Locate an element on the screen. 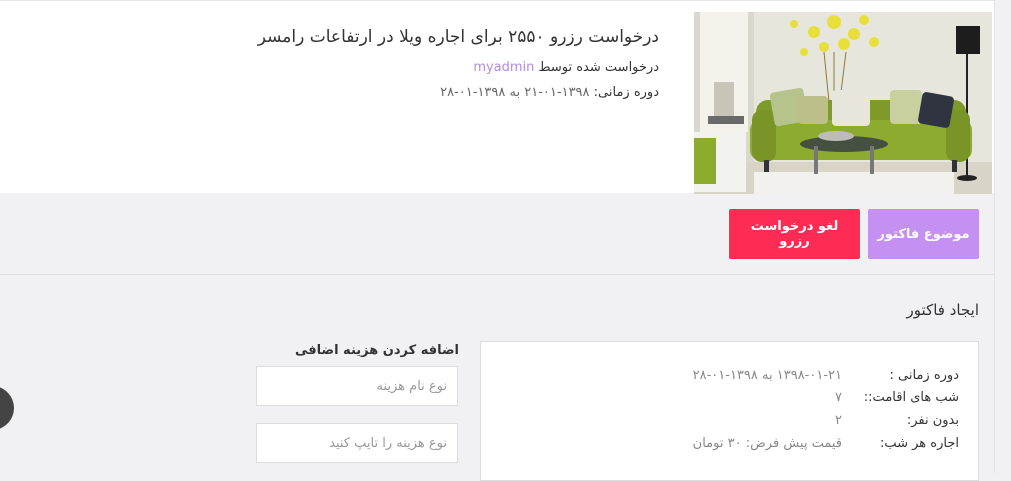 The image size is (1011, 481). detail-label: اجاره هر شب: is located at coordinates (919, 443).